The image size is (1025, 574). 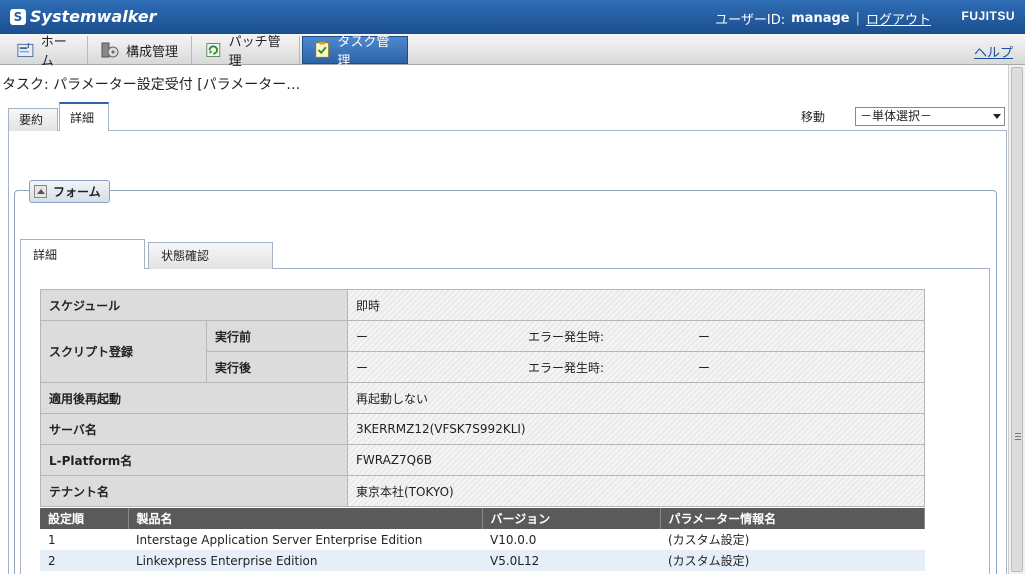 I want to click on table-row: L-Platform名 FWRAZ7Q6B, so click(x=482, y=460).